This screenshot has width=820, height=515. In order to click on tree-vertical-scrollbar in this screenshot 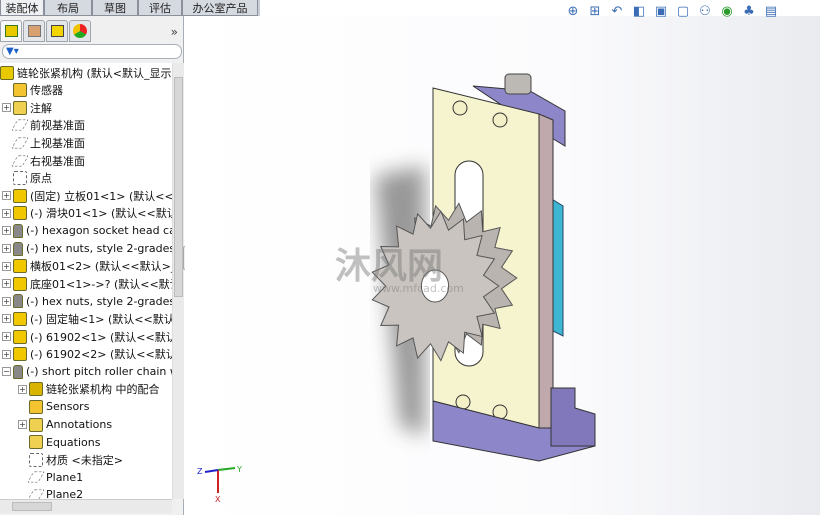, I will do `click(178, 281)`.